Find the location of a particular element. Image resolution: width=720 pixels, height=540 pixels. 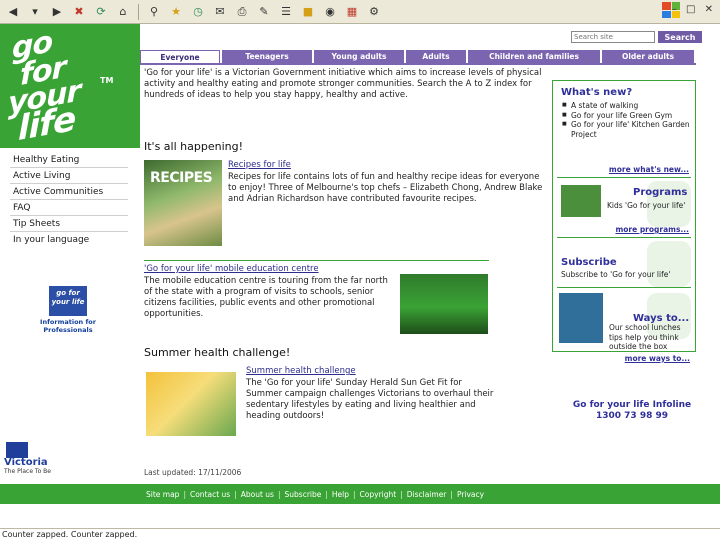

summer-challenge-link: Summer health challenge is located at coordinates (301, 371).